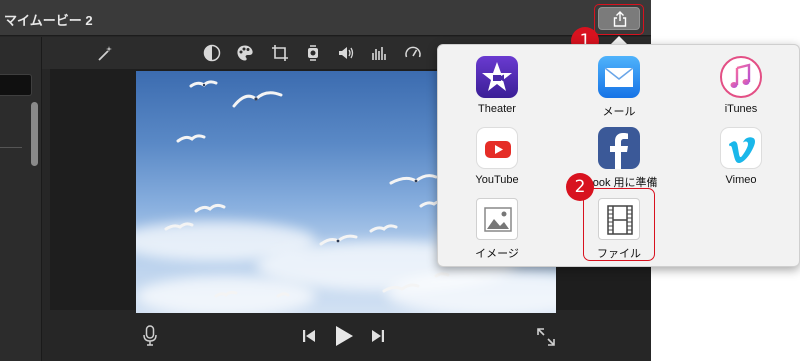  What do you see at coordinates (34, 134) in the screenshot?
I see `library-scrollbar` at bounding box center [34, 134].